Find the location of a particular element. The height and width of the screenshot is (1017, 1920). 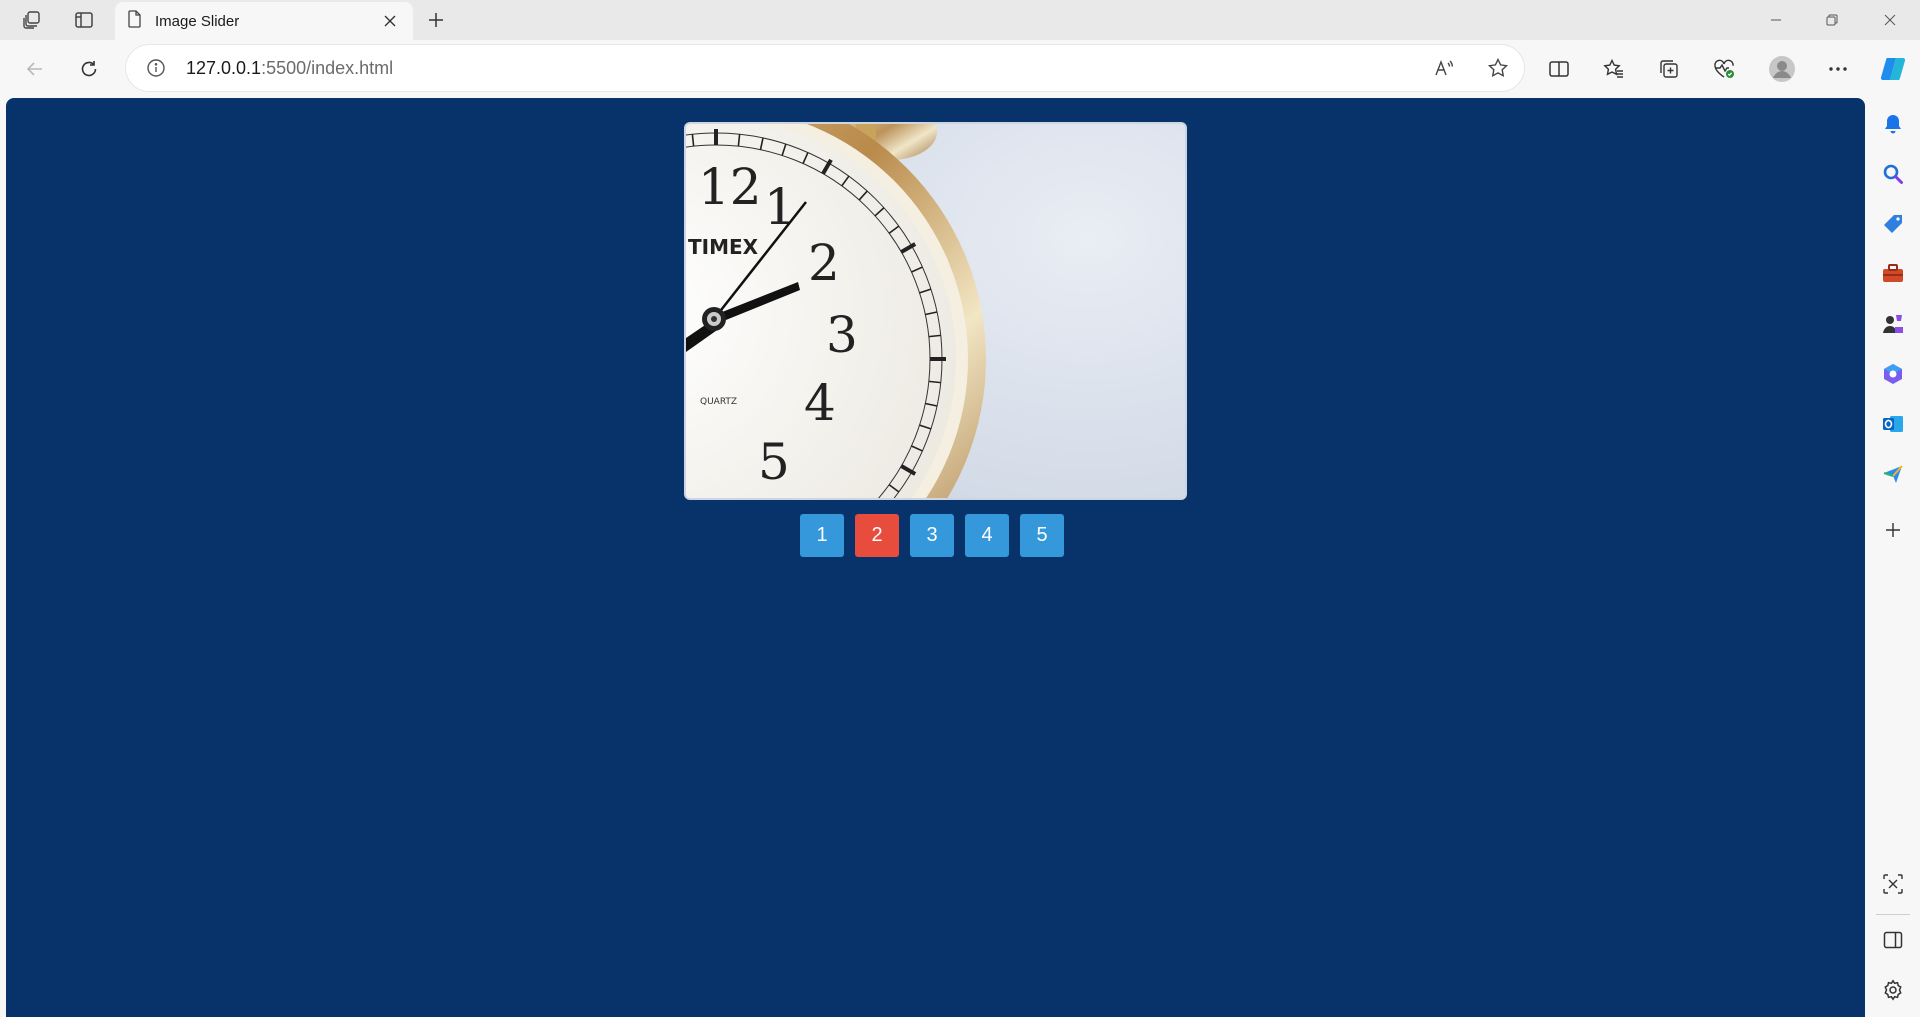

sidebar-divider is located at coordinates (1893, 914).